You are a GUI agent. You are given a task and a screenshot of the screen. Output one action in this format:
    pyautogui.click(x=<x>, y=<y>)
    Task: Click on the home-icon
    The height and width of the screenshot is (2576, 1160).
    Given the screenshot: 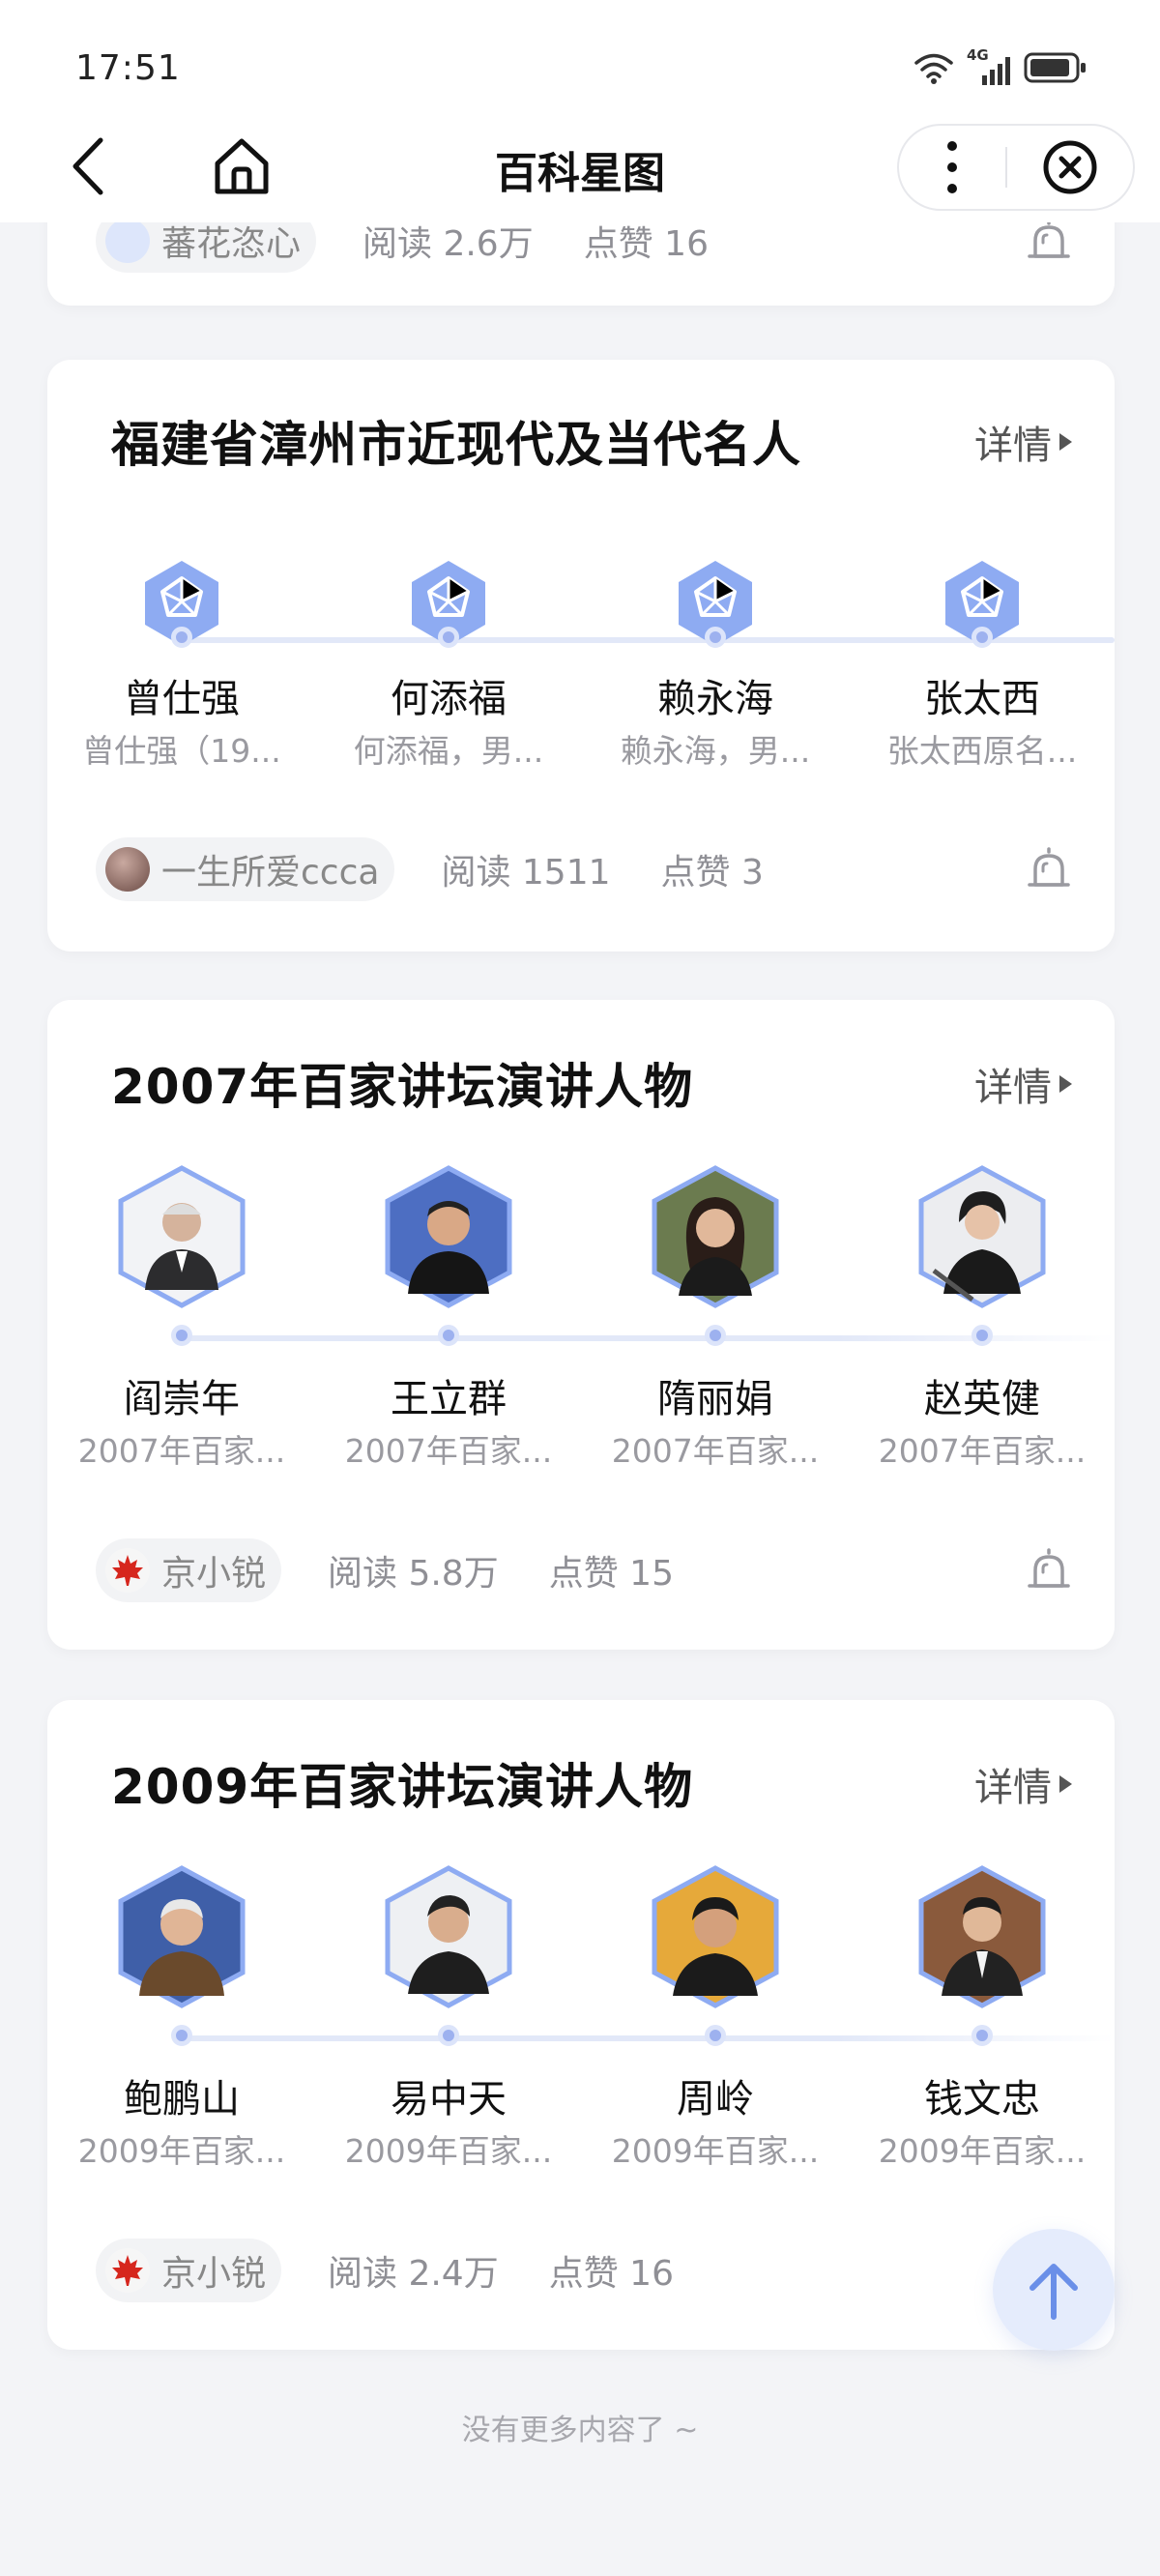 What is the action you would take?
    pyautogui.click(x=242, y=166)
    